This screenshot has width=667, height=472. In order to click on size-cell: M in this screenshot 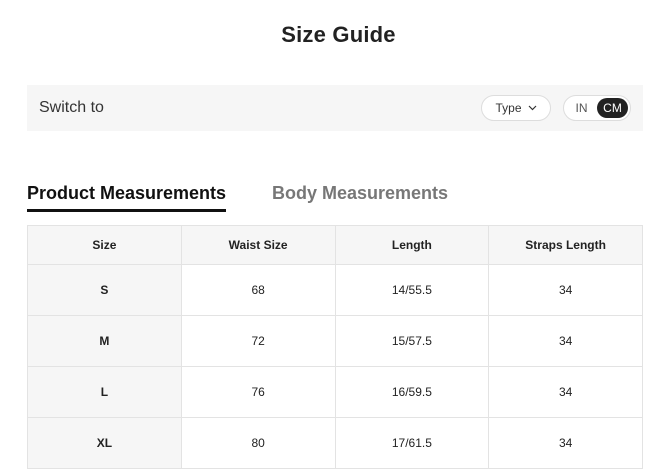, I will do `click(104, 341)`.